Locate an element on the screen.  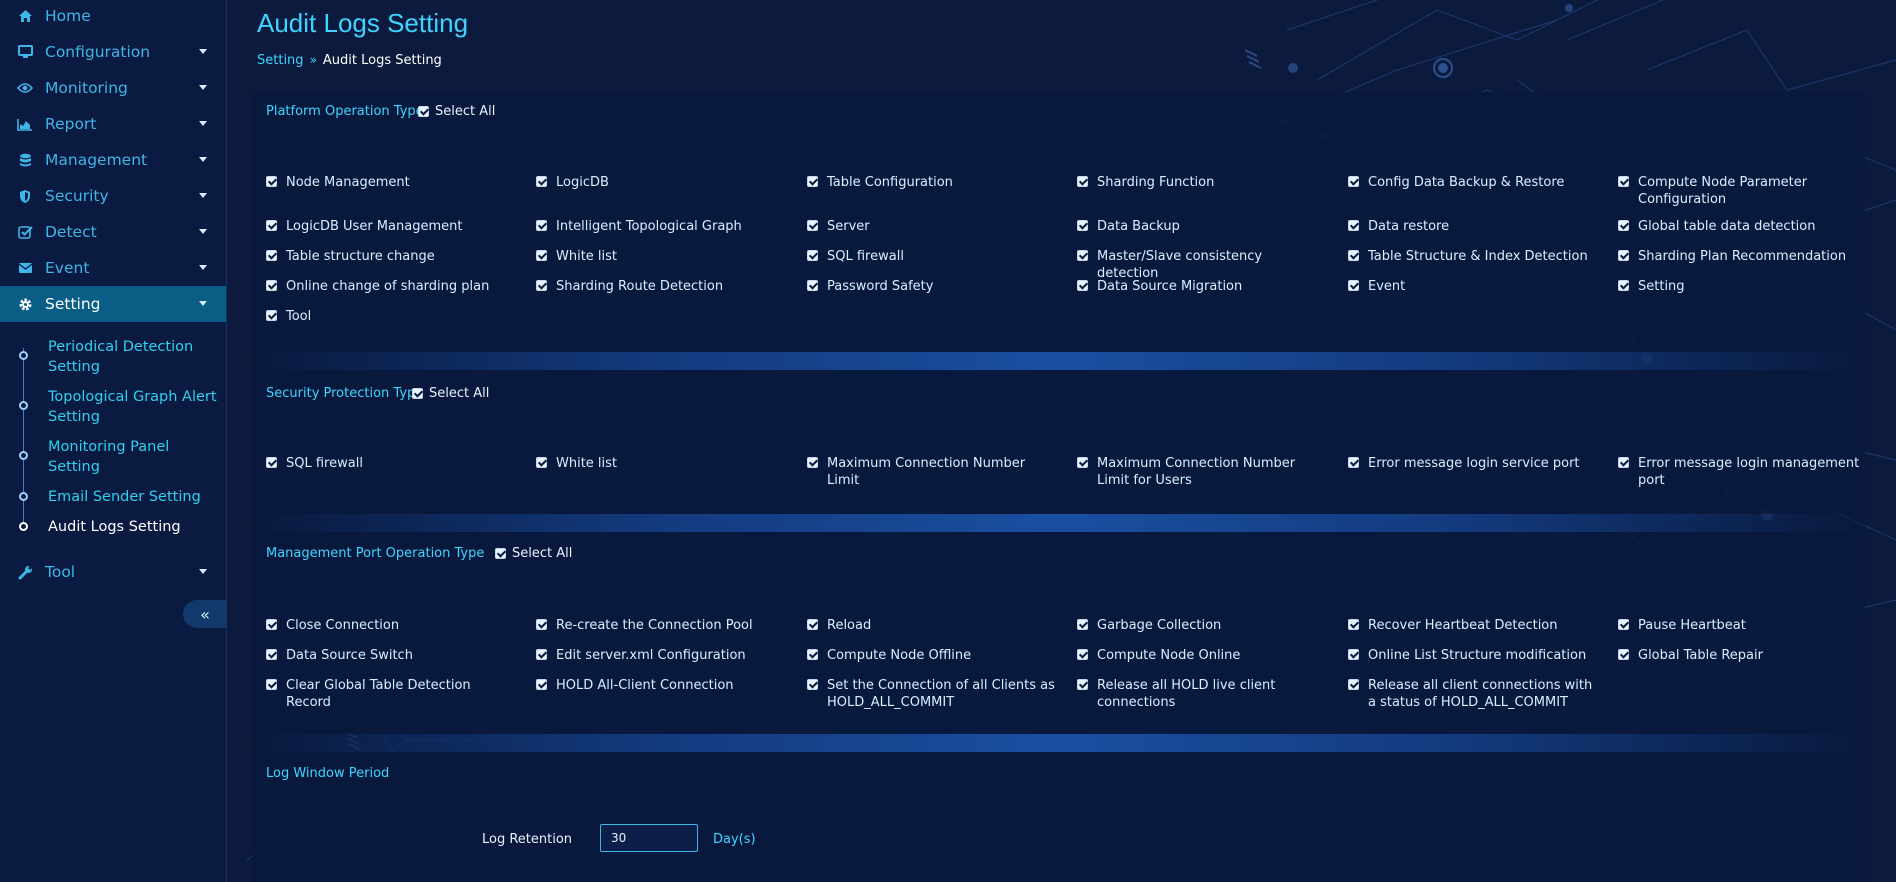
option-label: Password Safety is located at coordinates (880, 286).